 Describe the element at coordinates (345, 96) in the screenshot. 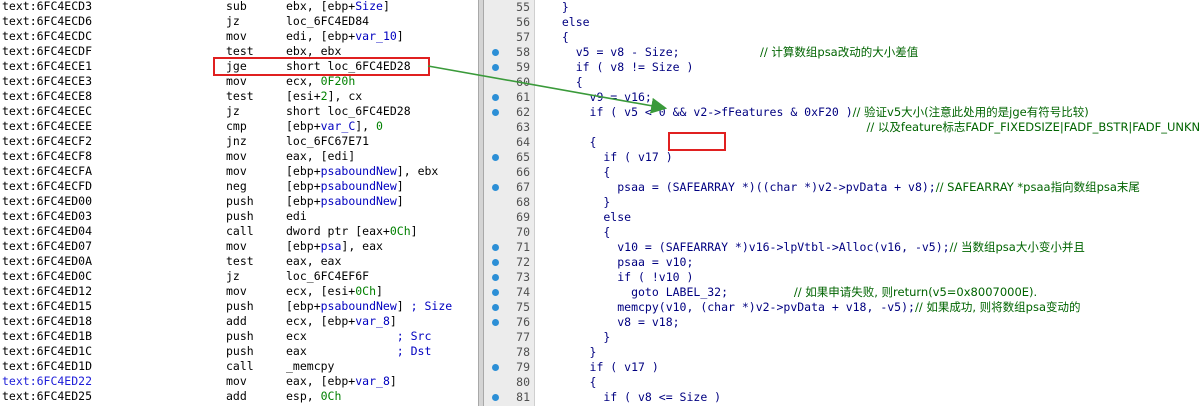

I see `operand-token: ], cx` at that location.